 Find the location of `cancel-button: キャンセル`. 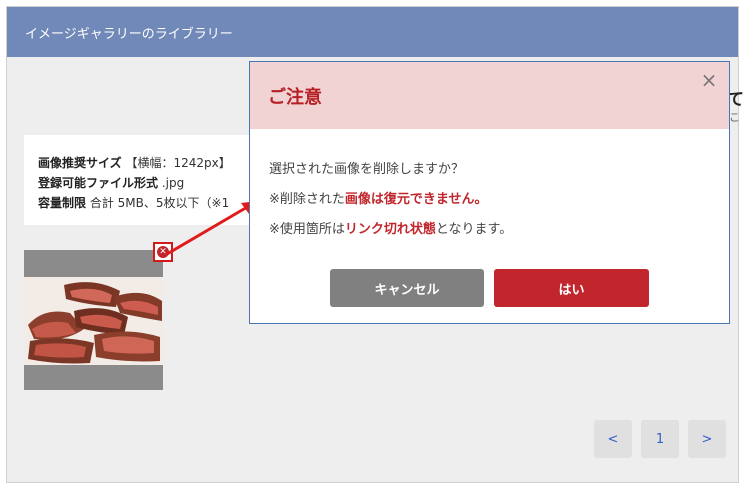

cancel-button: キャンセル is located at coordinates (407, 288).